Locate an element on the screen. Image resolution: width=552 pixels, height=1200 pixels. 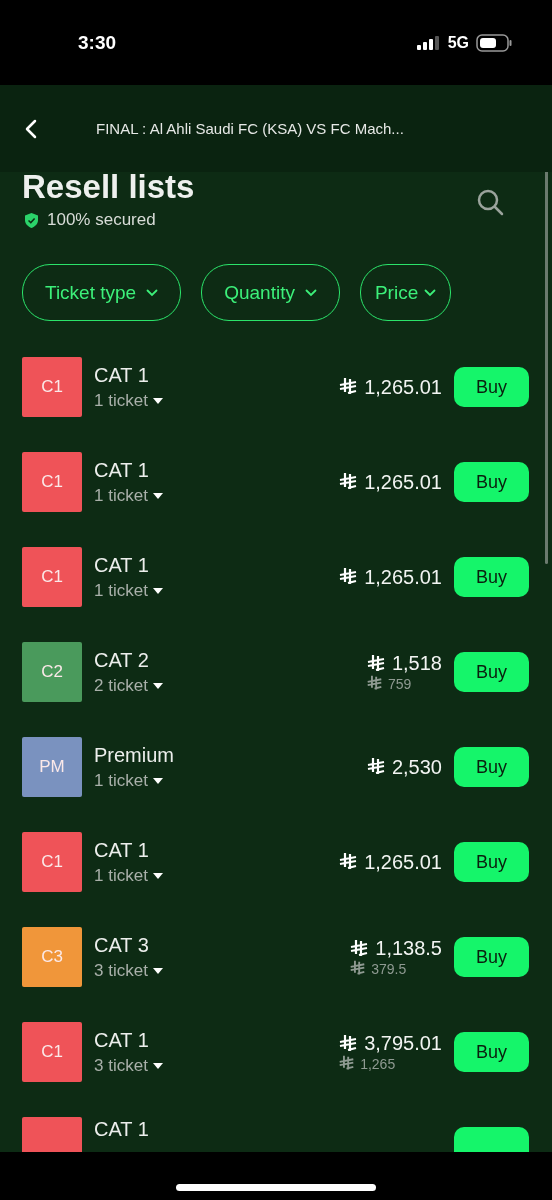
page-title: Resell lists is located at coordinates (108, 189).